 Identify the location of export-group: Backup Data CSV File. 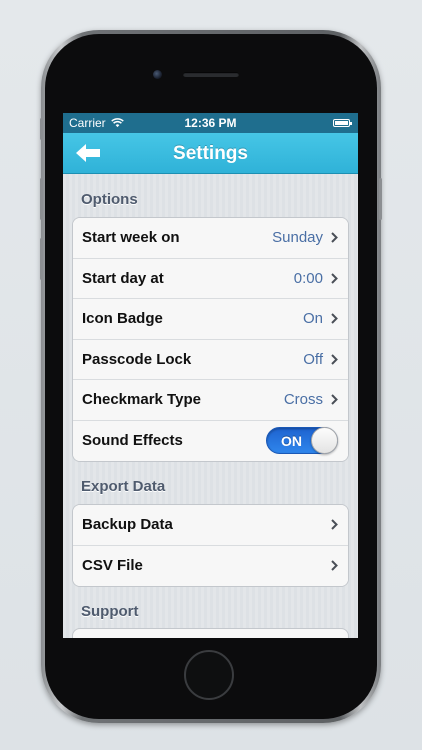
(210, 545).